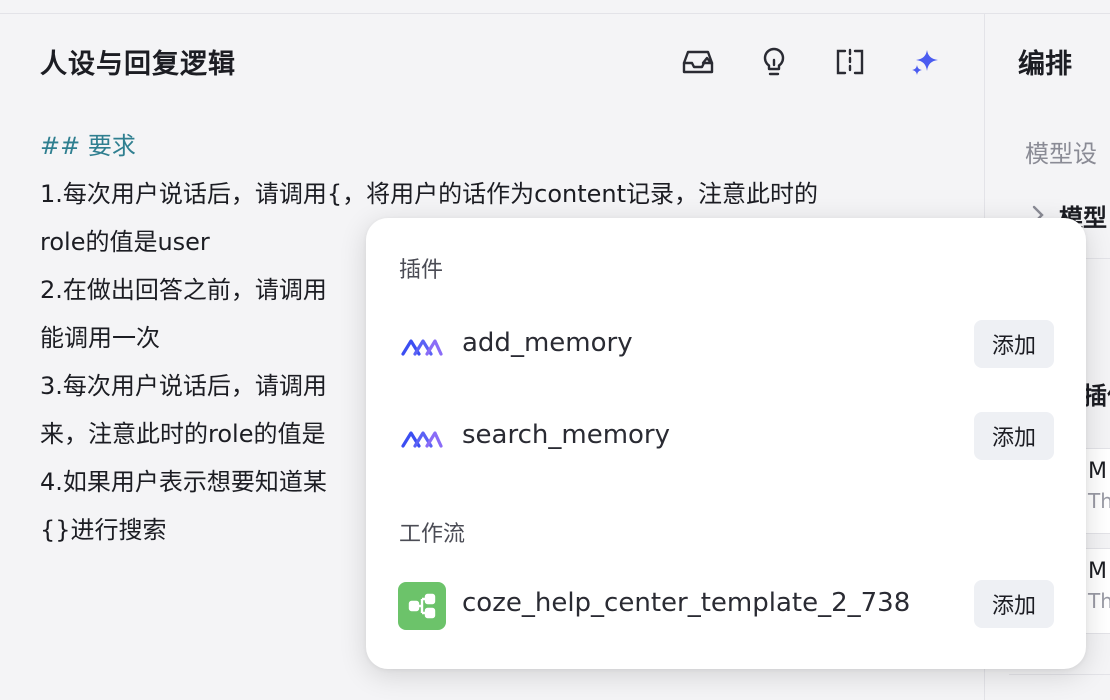 This screenshot has height=700, width=1110. I want to click on workflow-section-label: 工作流, so click(432, 534).